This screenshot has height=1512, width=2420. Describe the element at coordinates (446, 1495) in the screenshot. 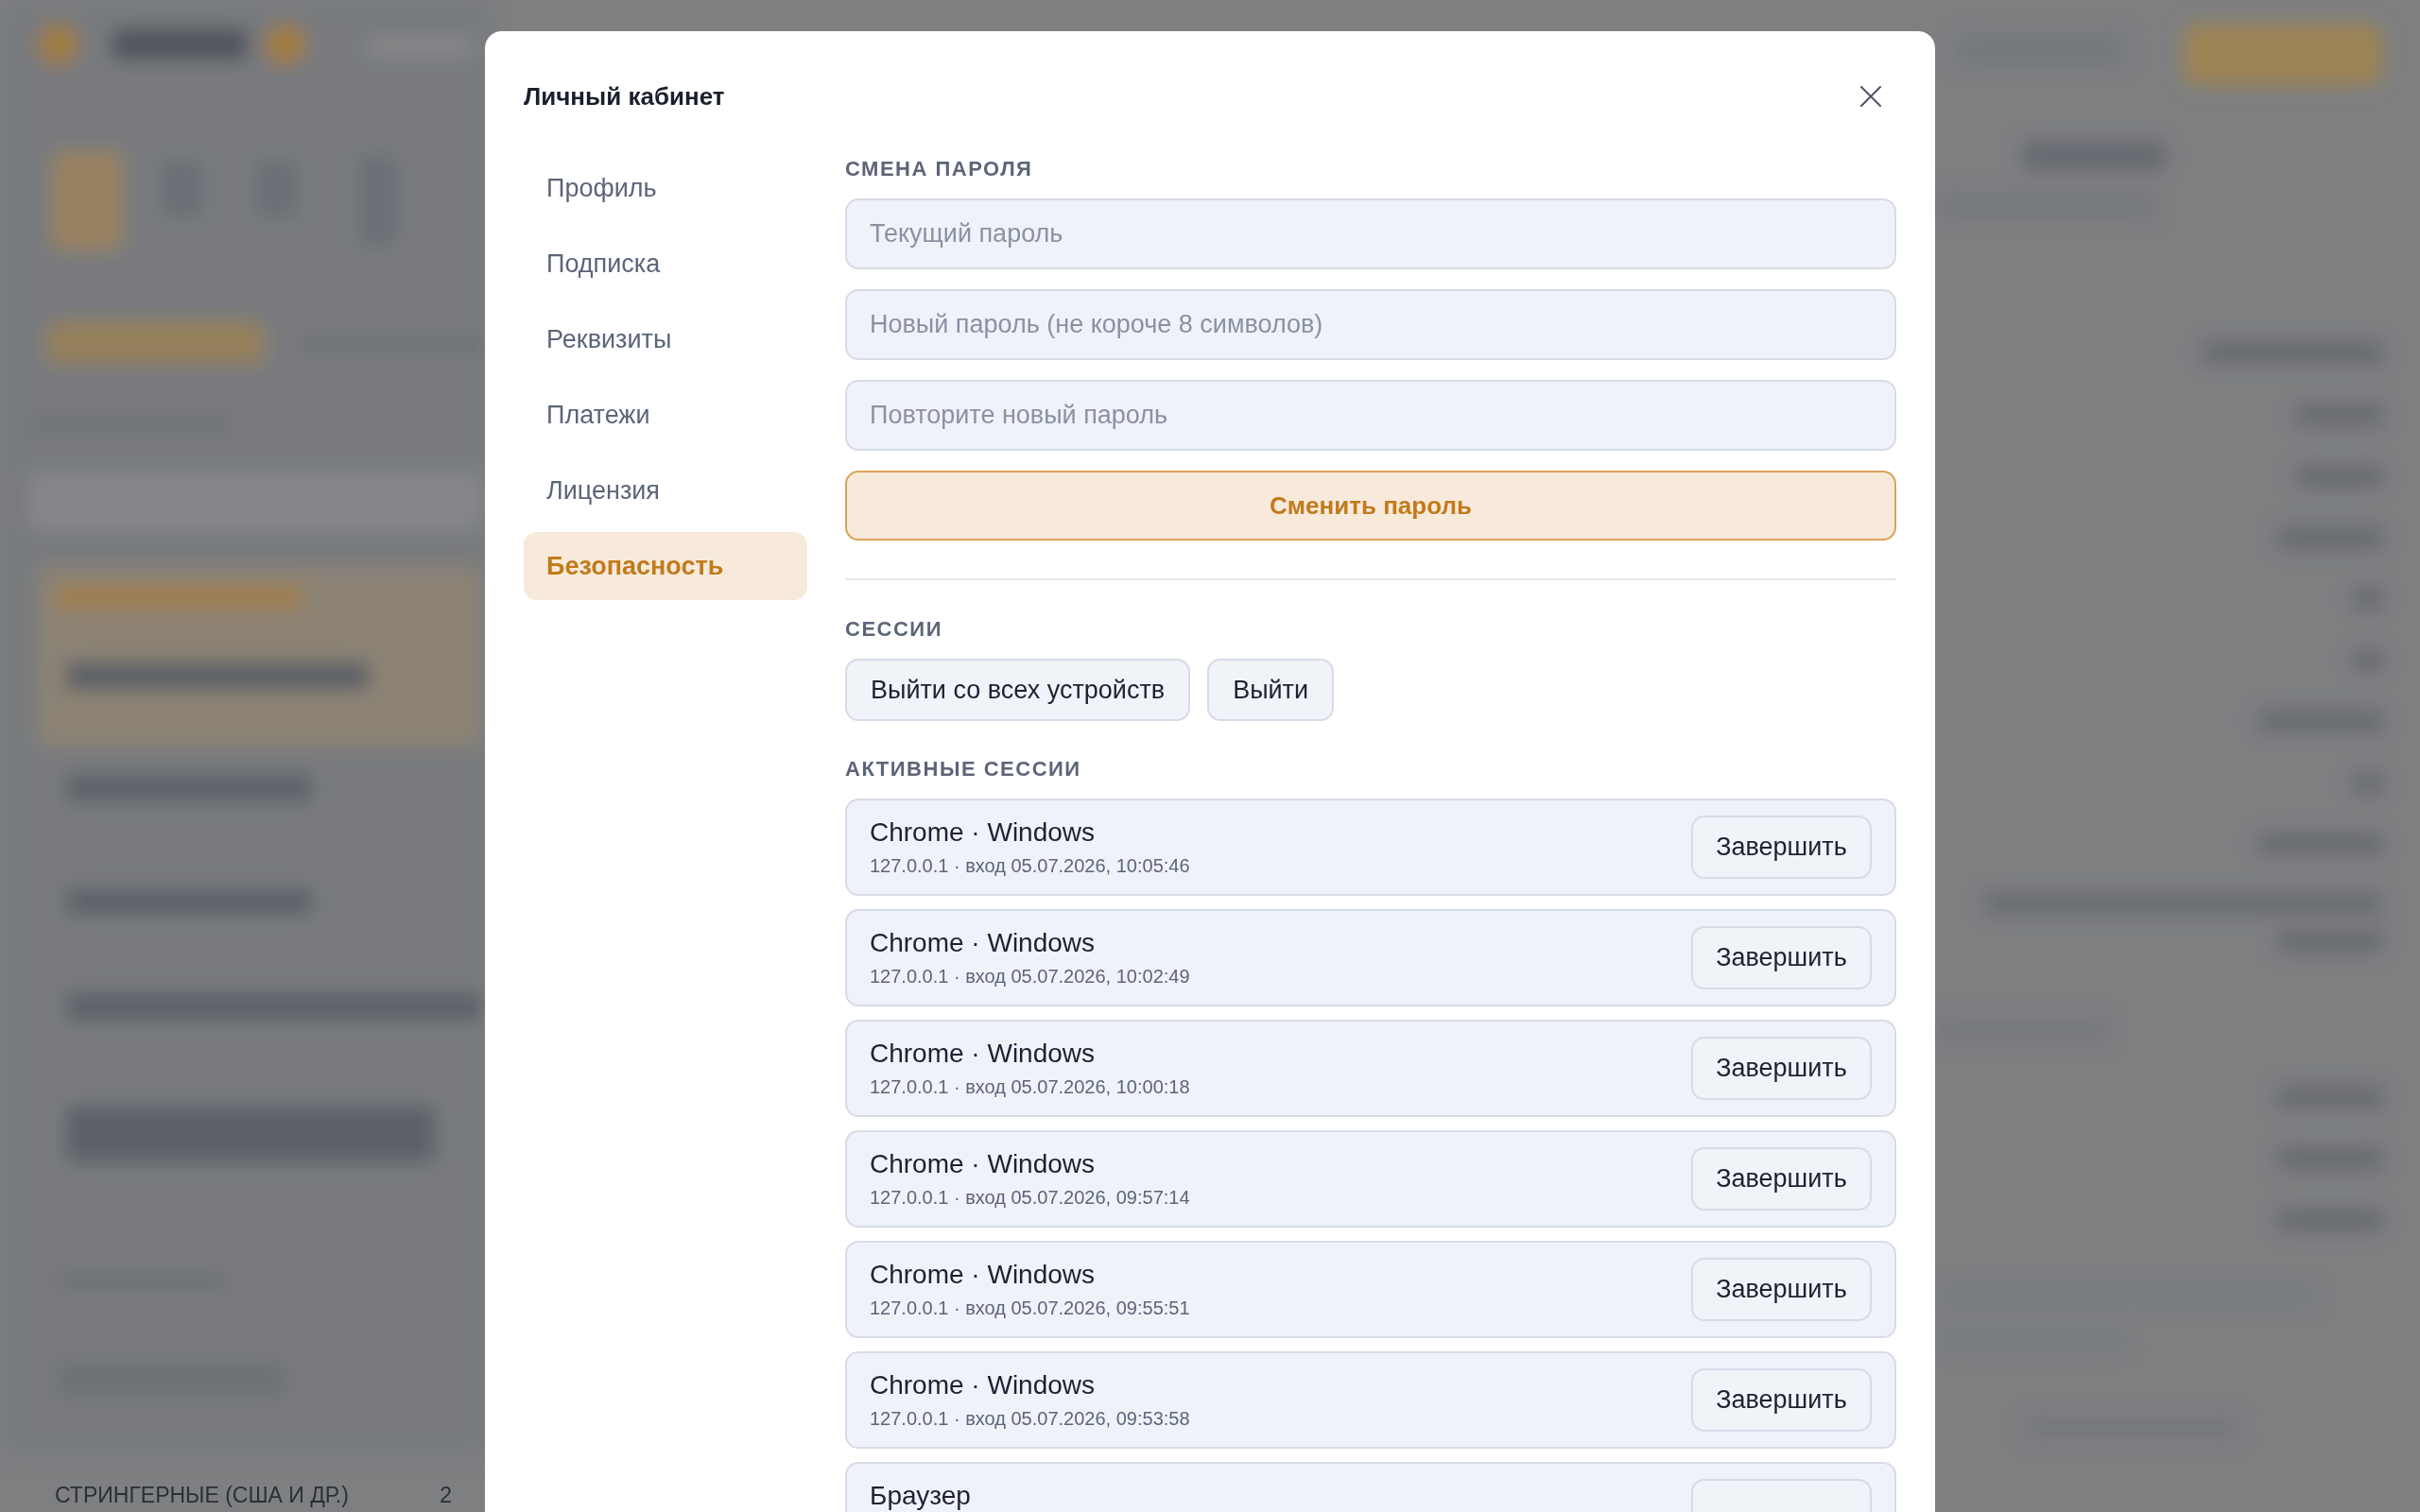

I see `sidebar-group-count: 2` at that location.